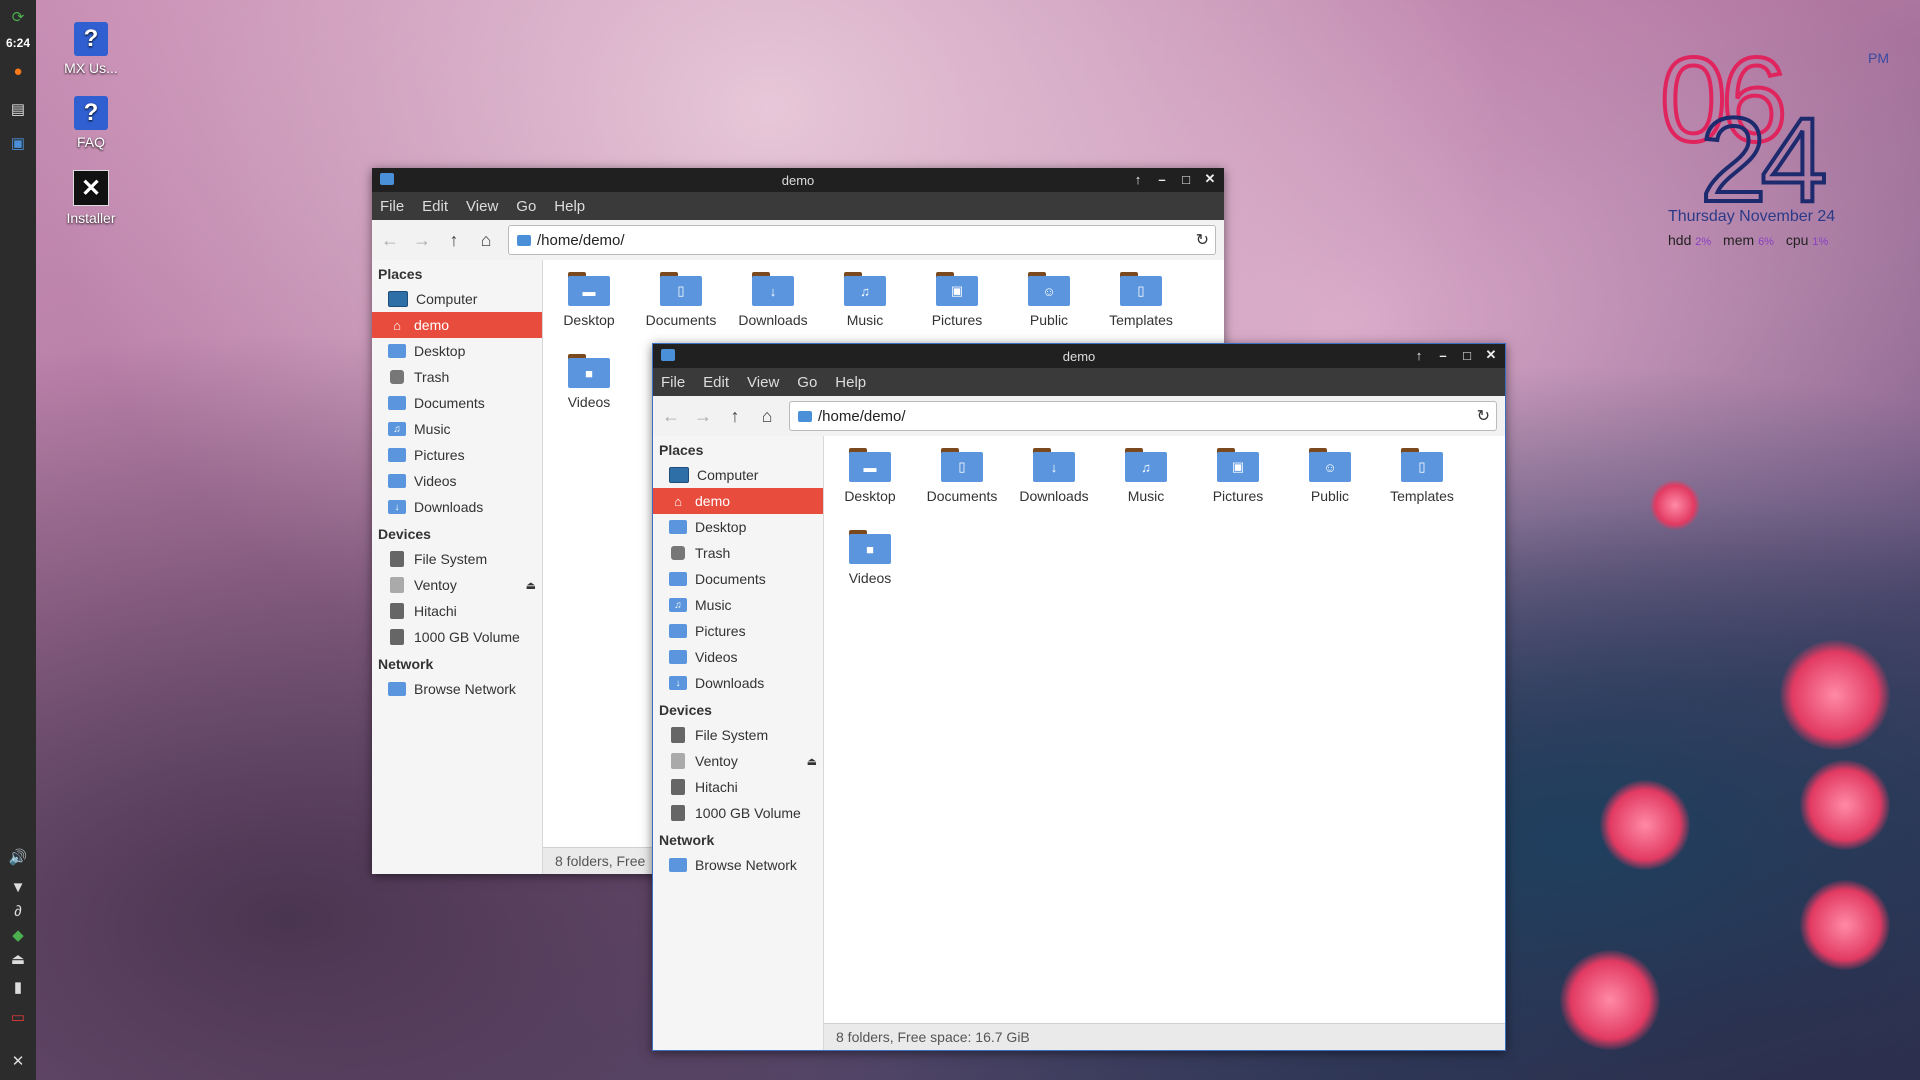 This screenshot has width=1920, height=1080. I want to click on files-icon: ▤, so click(18, 109).